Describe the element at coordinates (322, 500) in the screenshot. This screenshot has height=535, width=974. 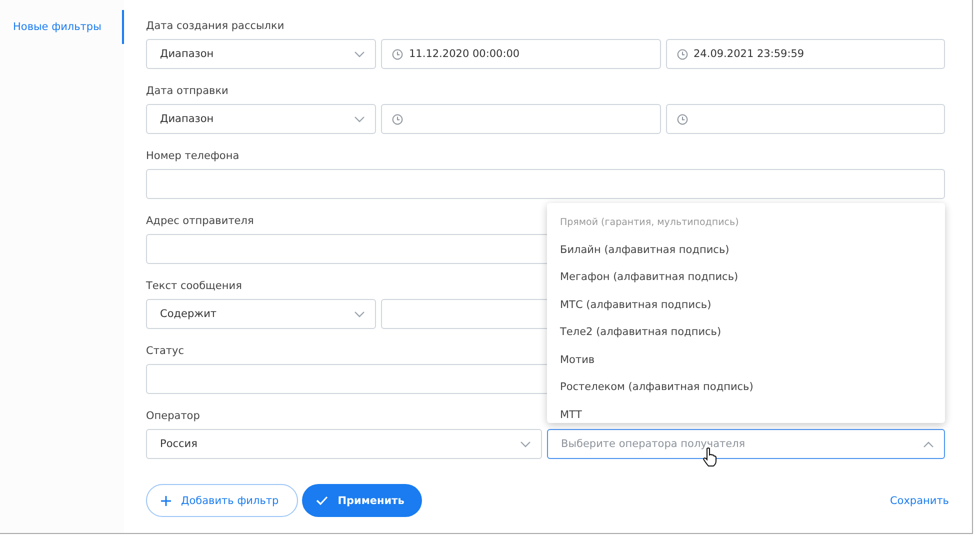
I see `checkmark-icon` at that location.